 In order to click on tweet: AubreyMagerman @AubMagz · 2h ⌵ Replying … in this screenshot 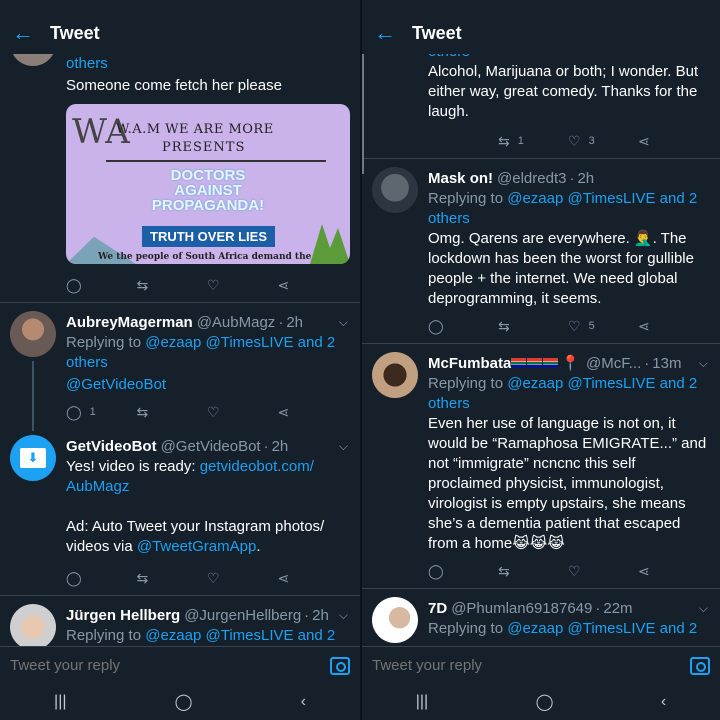, I will do `click(180, 367)`.